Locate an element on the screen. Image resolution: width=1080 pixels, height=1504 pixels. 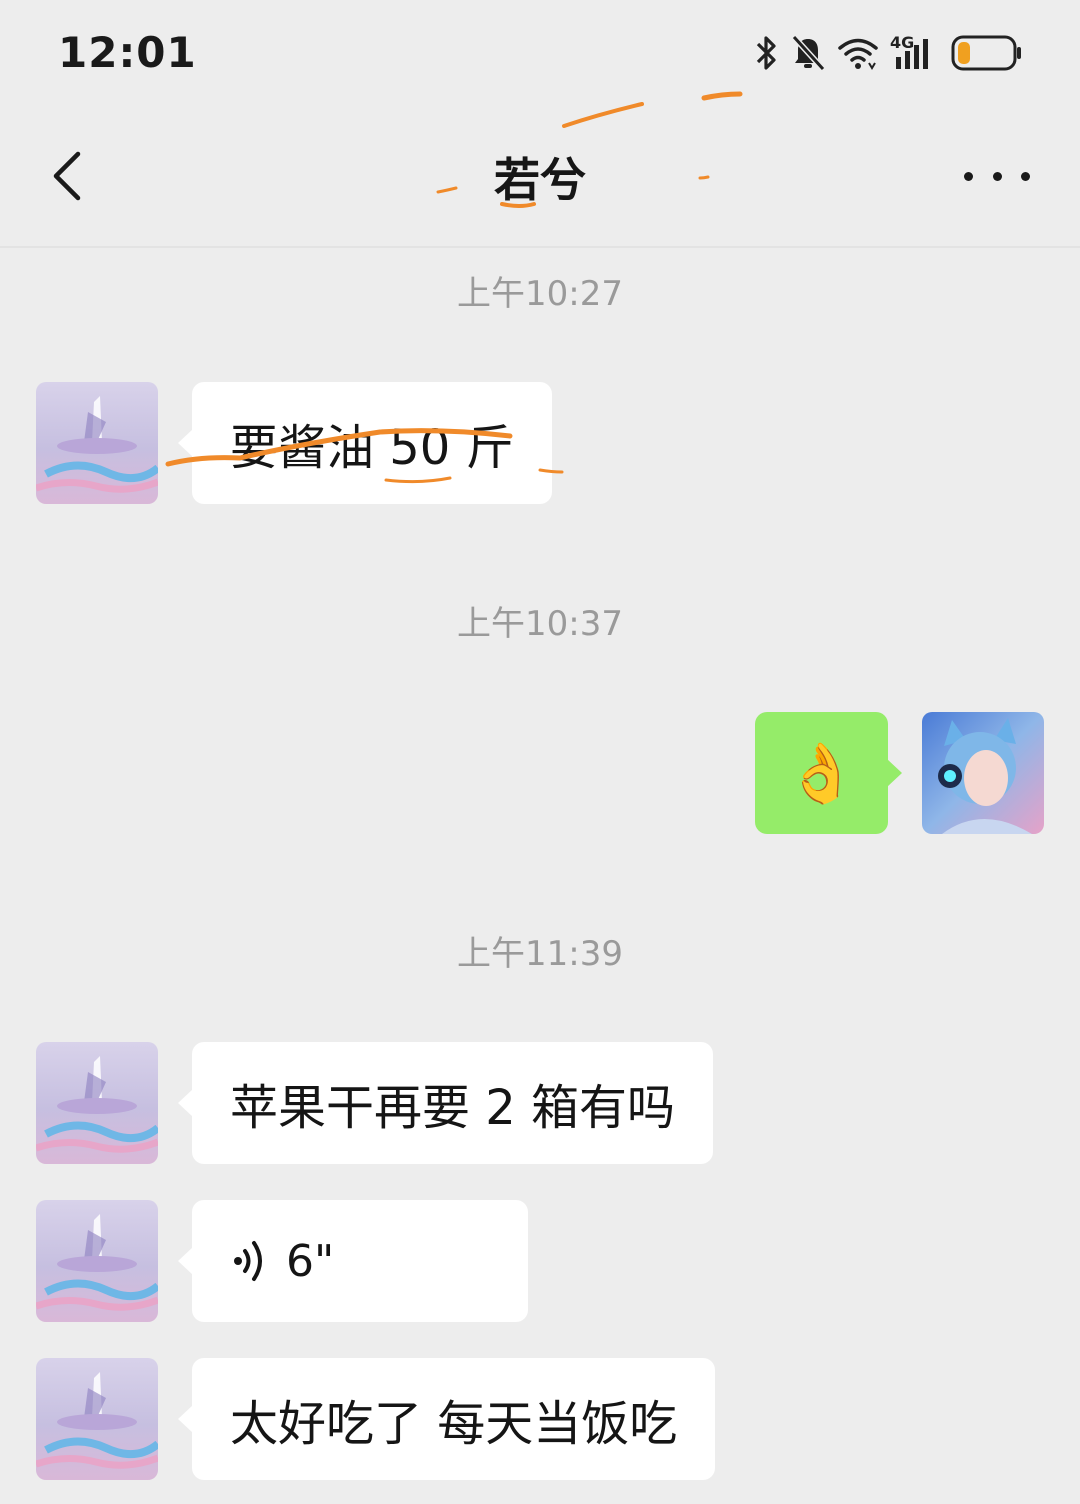
voice-message-bubble: 6" is located at coordinates (353, 1261).